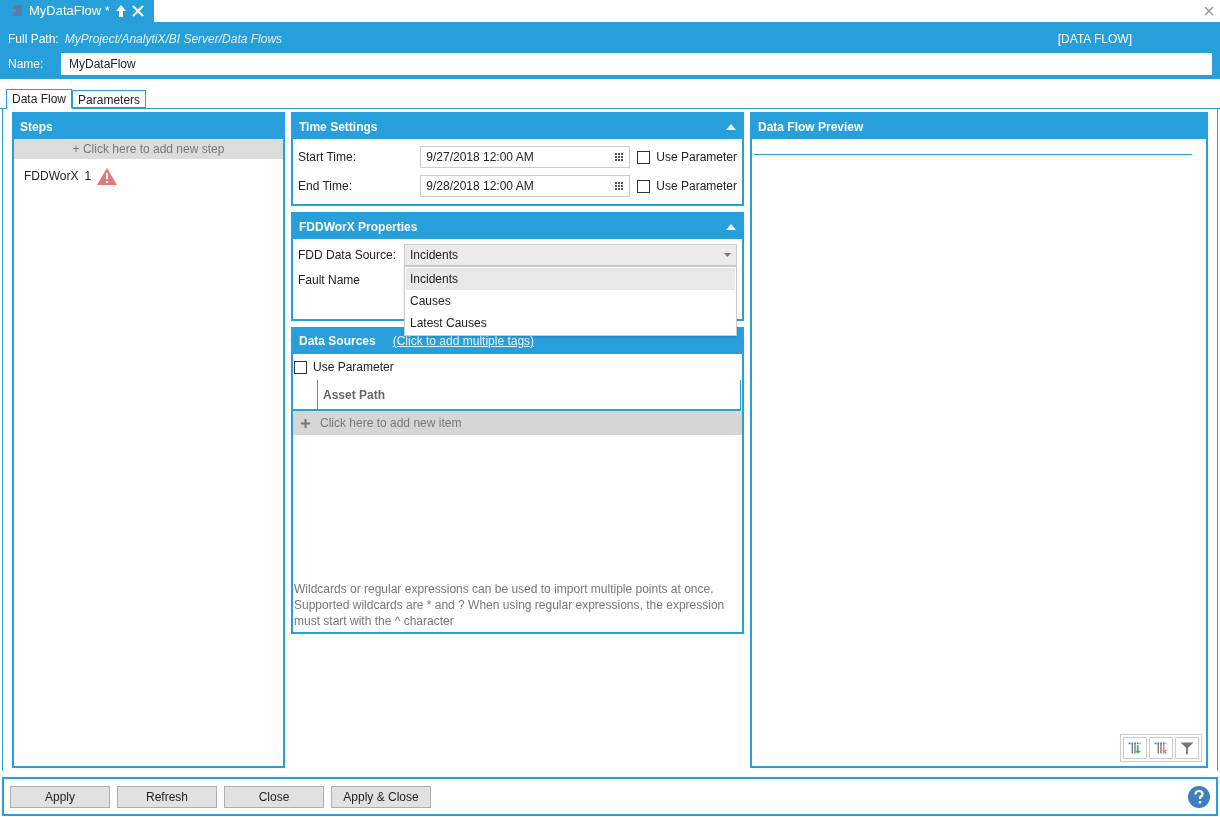 The width and height of the screenshot is (1220, 817). Describe the element at coordinates (727, 255) in the screenshot. I see `caret-icon` at that location.